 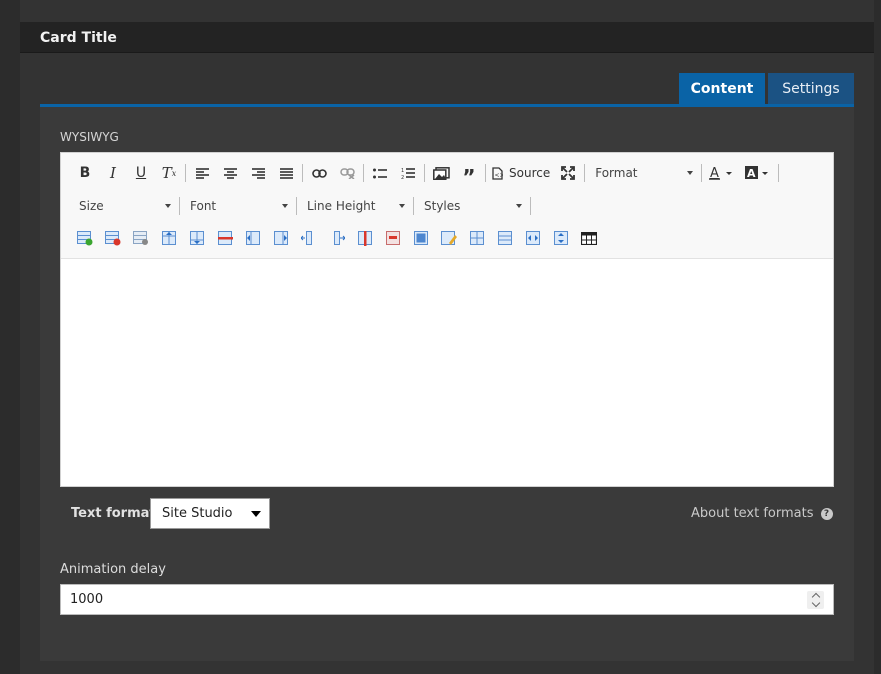 I want to click on align-left-icon, so click(x=202, y=173).